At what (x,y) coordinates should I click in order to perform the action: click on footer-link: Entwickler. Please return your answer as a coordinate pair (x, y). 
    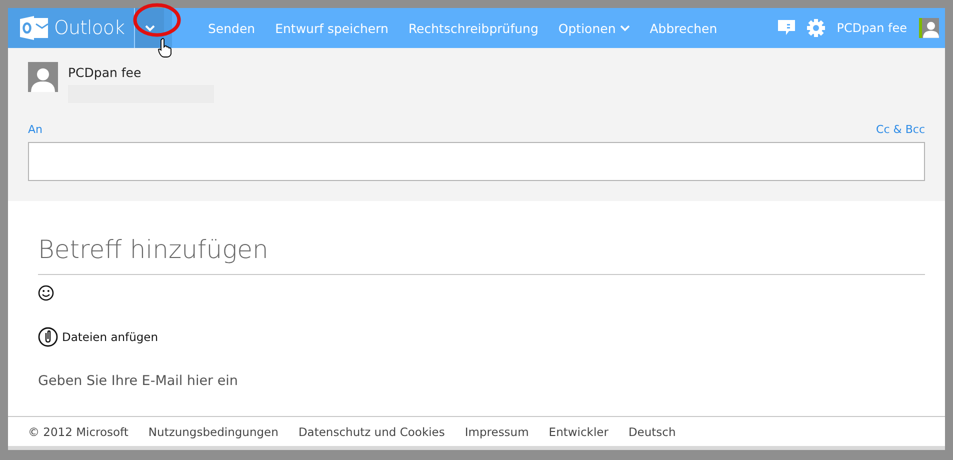
    Looking at the image, I should click on (578, 431).